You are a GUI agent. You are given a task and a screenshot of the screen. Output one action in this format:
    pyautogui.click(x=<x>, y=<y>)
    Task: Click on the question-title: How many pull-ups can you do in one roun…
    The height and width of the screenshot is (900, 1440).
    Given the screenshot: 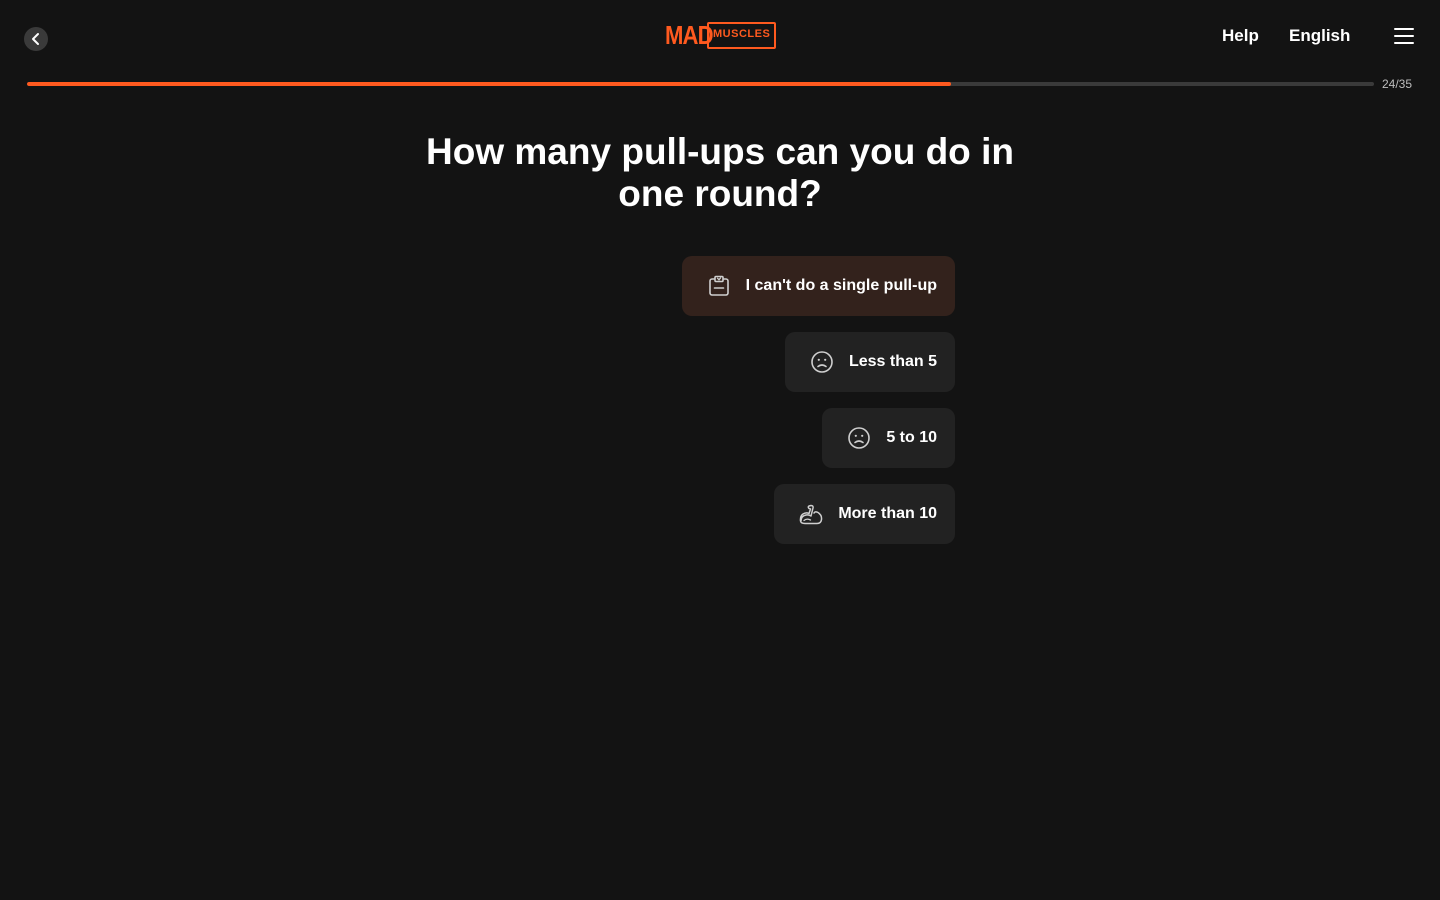 What is the action you would take?
    pyautogui.click(x=720, y=172)
    